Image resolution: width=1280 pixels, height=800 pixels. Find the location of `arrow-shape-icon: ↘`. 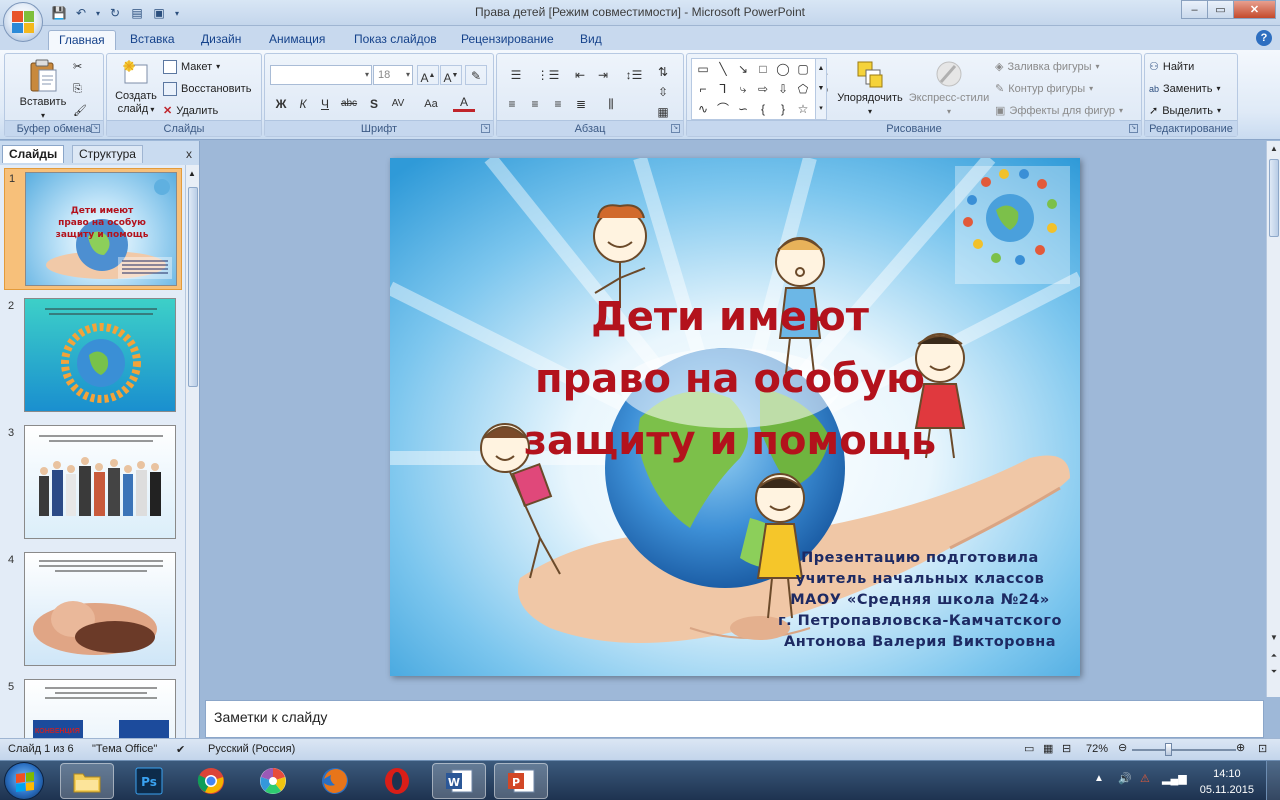

arrow-shape-icon: ↘ is located at coordinates (743, 69).